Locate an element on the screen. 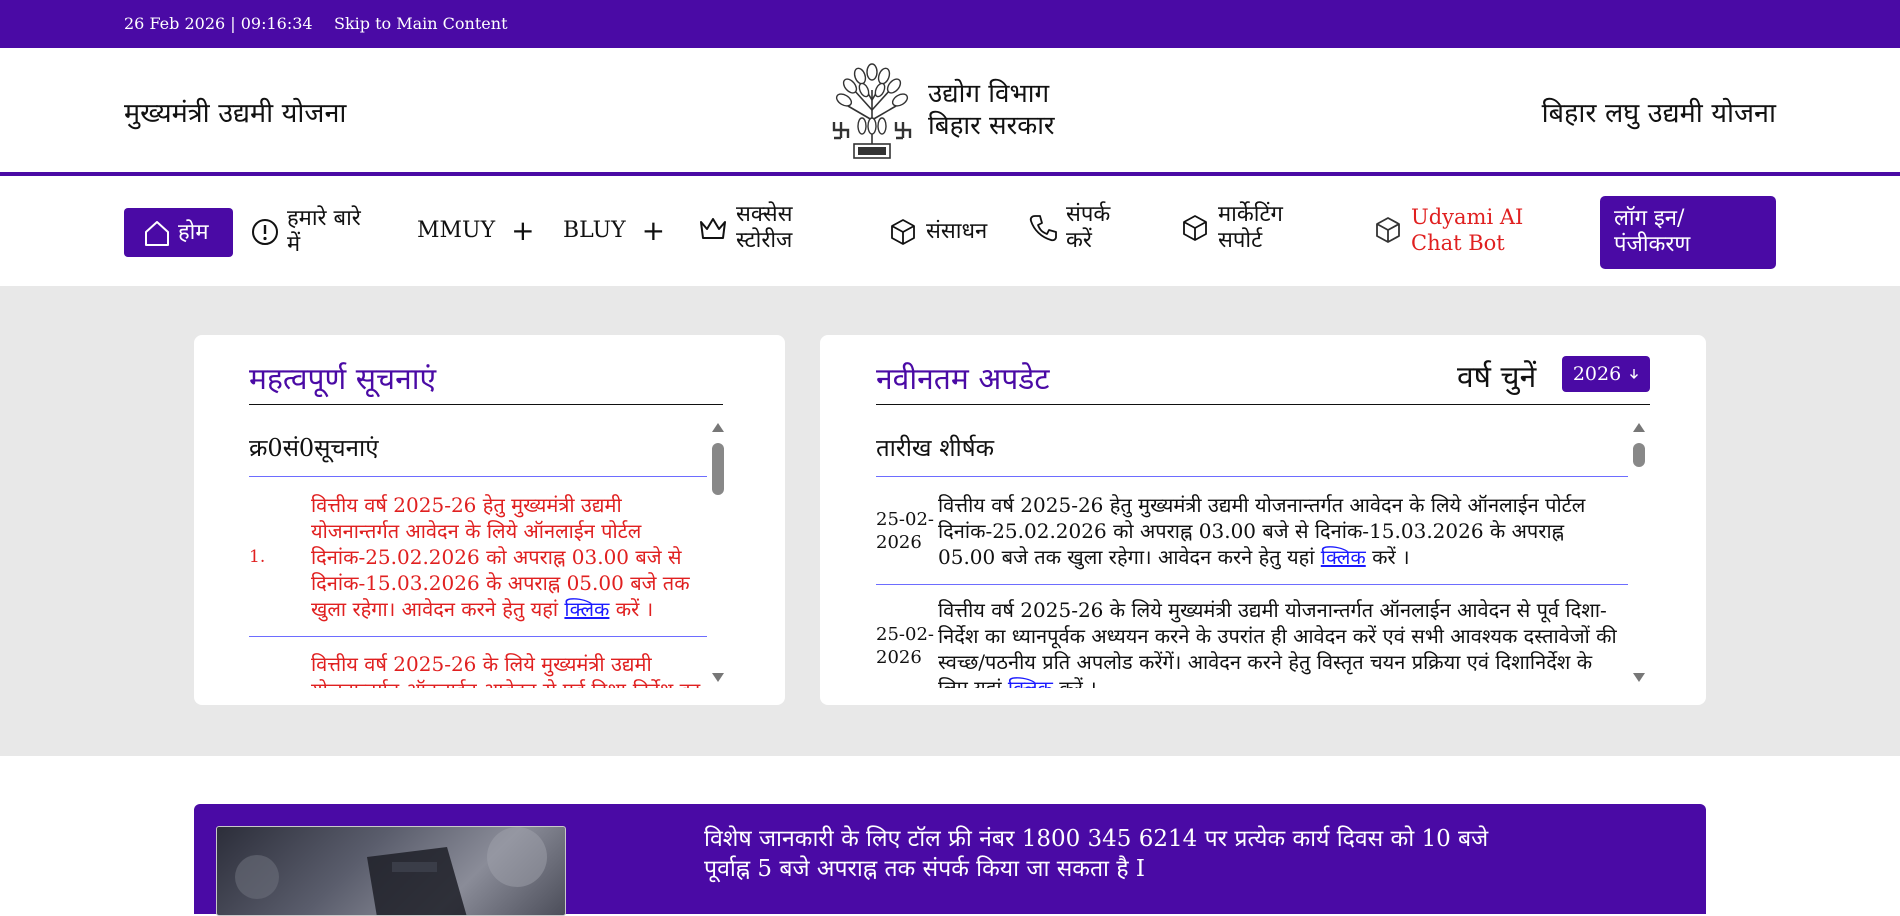 This screenshot has height=916, width=1900. year-select: 2026 is located at coordinates (1606, 374).